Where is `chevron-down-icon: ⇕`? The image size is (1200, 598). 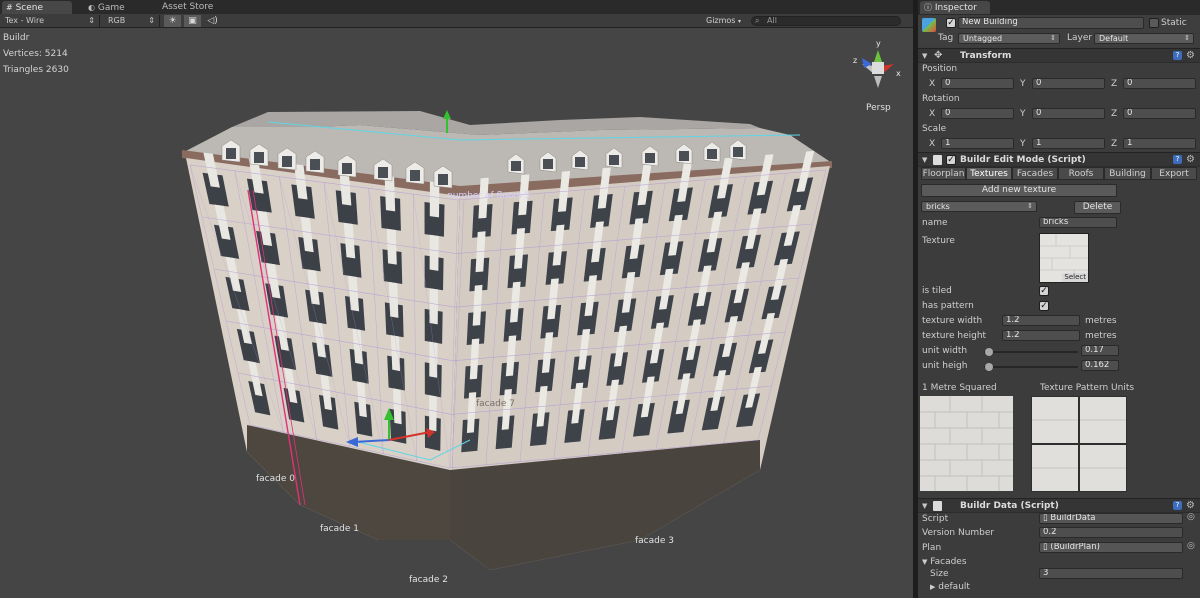 chevron-down-icon: ⇕ is located at coordinates (91, 20).